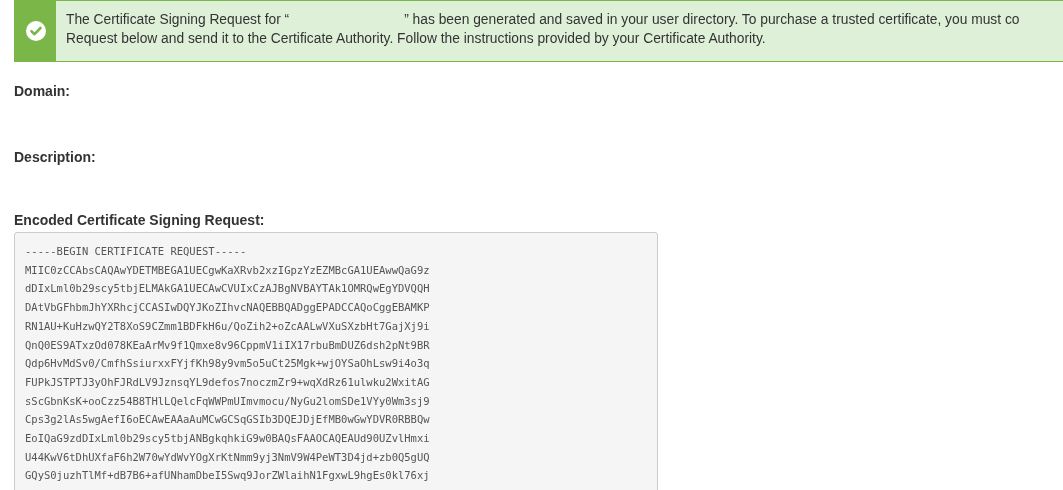  I want to click on field-label: Description:, so click(55, 157).